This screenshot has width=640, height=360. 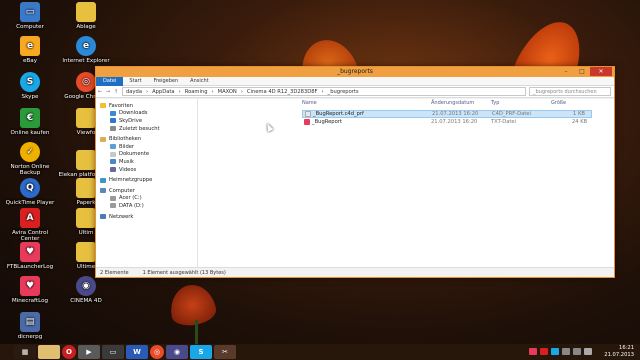 I want to click on maximize-button: □, so click(x=582, y=71).